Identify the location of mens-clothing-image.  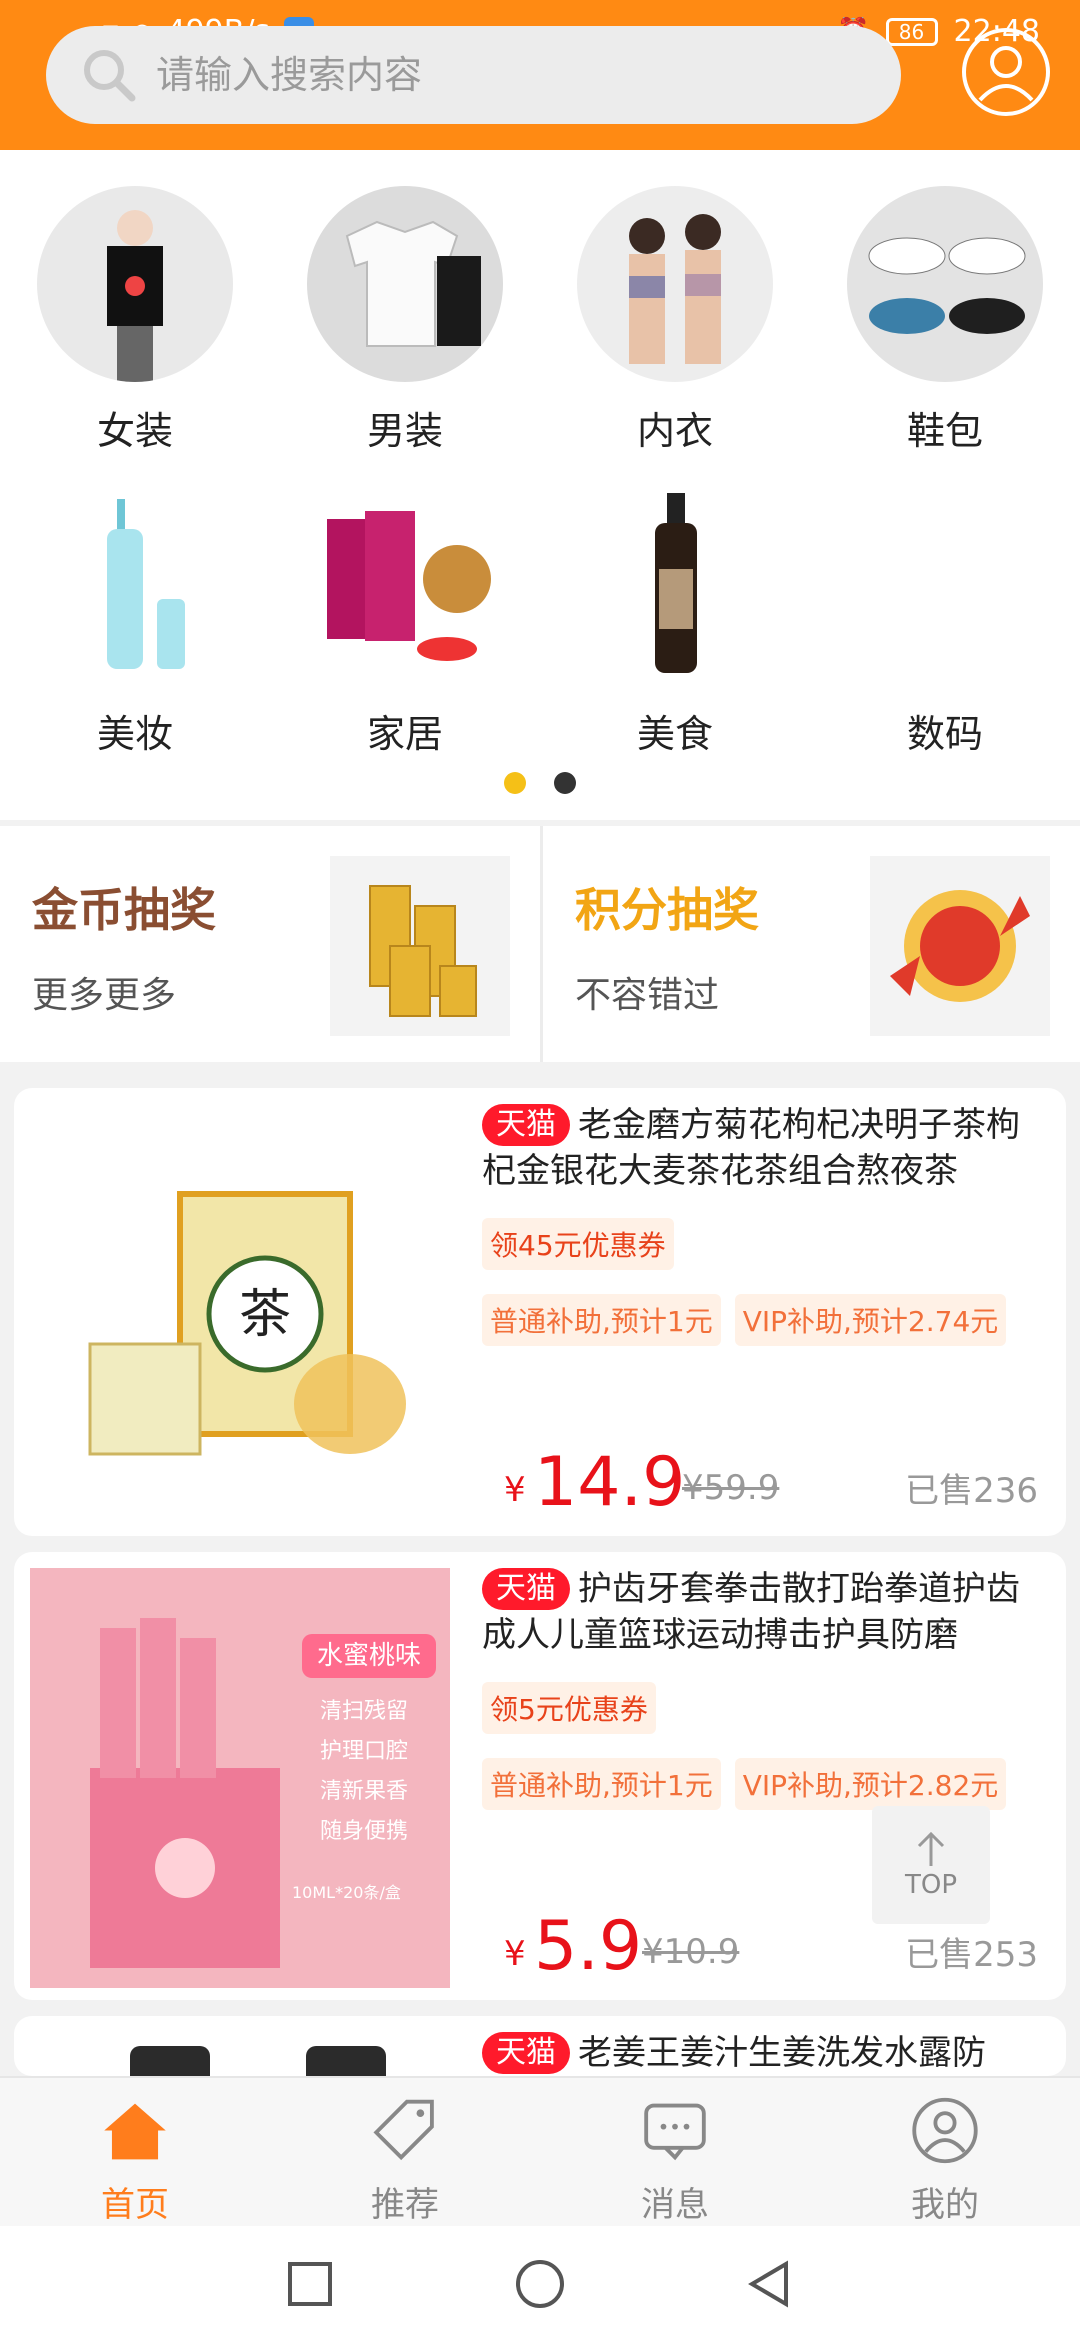
(405, 284).